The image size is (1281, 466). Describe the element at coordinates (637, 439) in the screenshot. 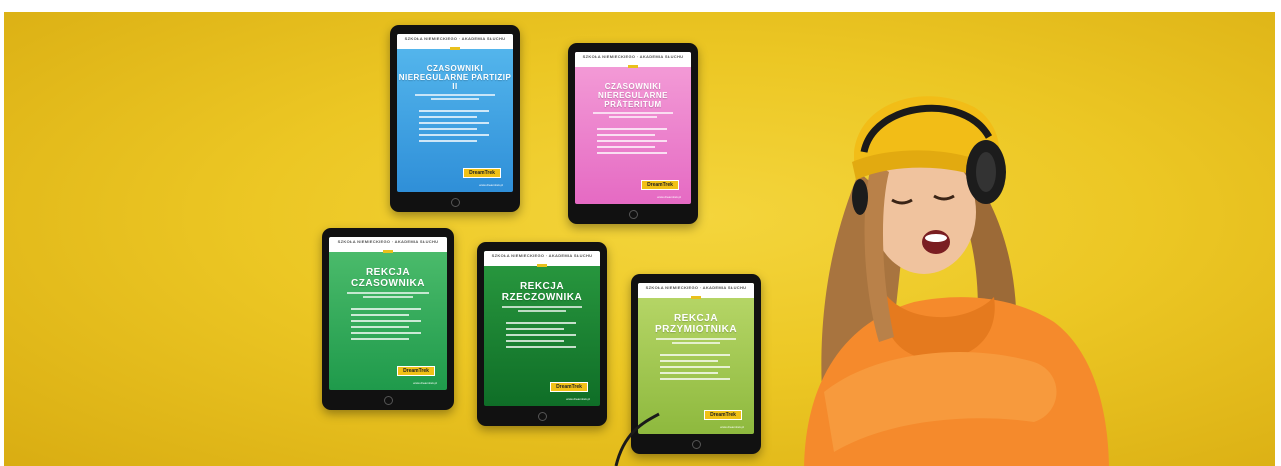

I see `headphone-cable` at that location.